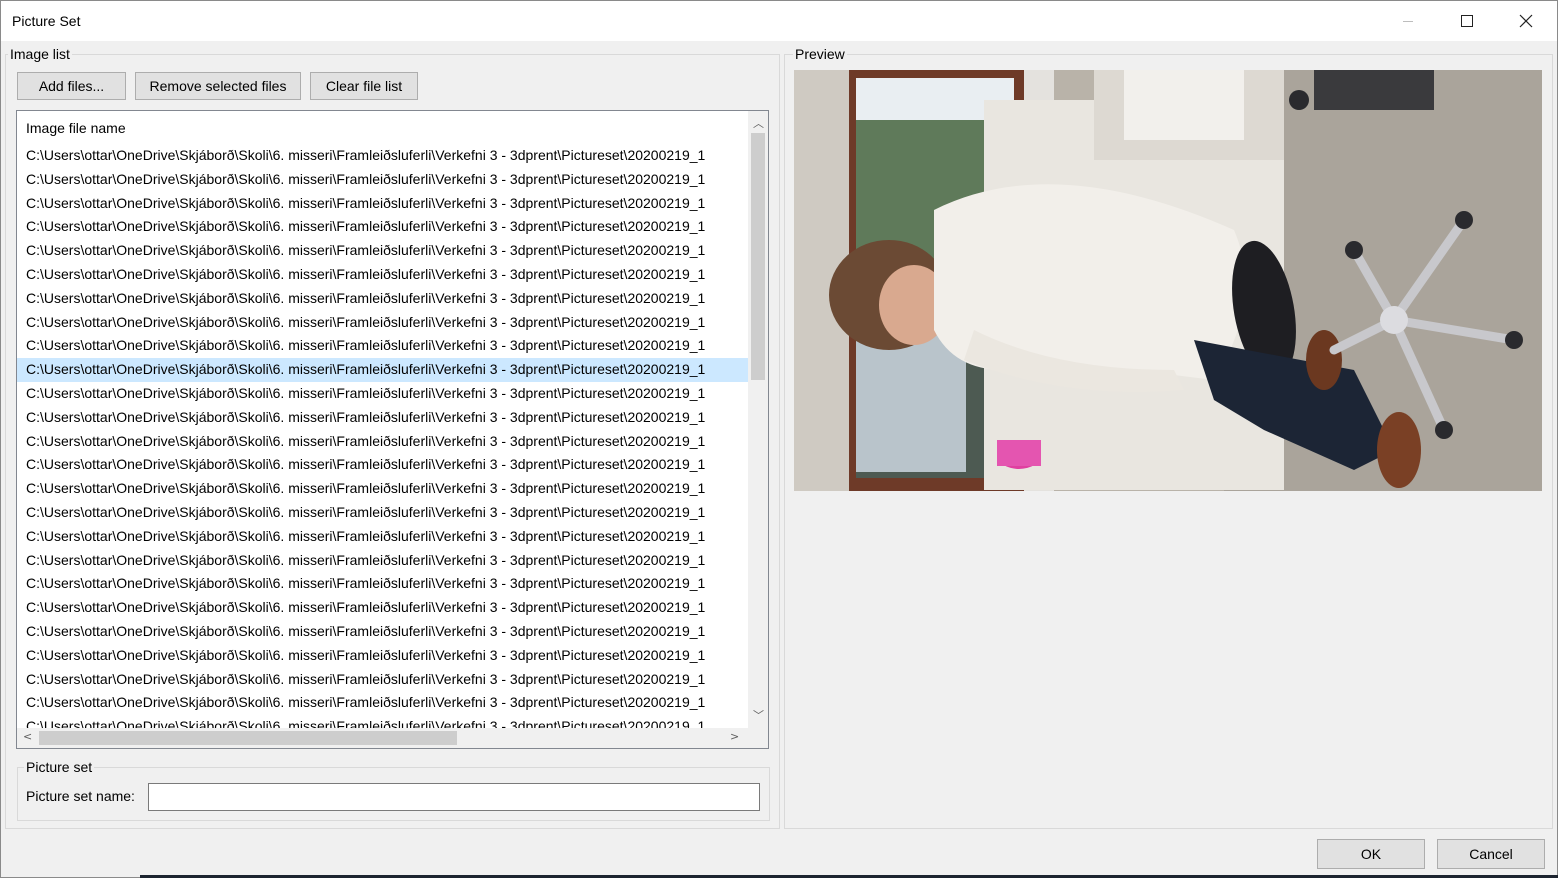  I want to click on title-bar: Picture Set, so click(779, 21).